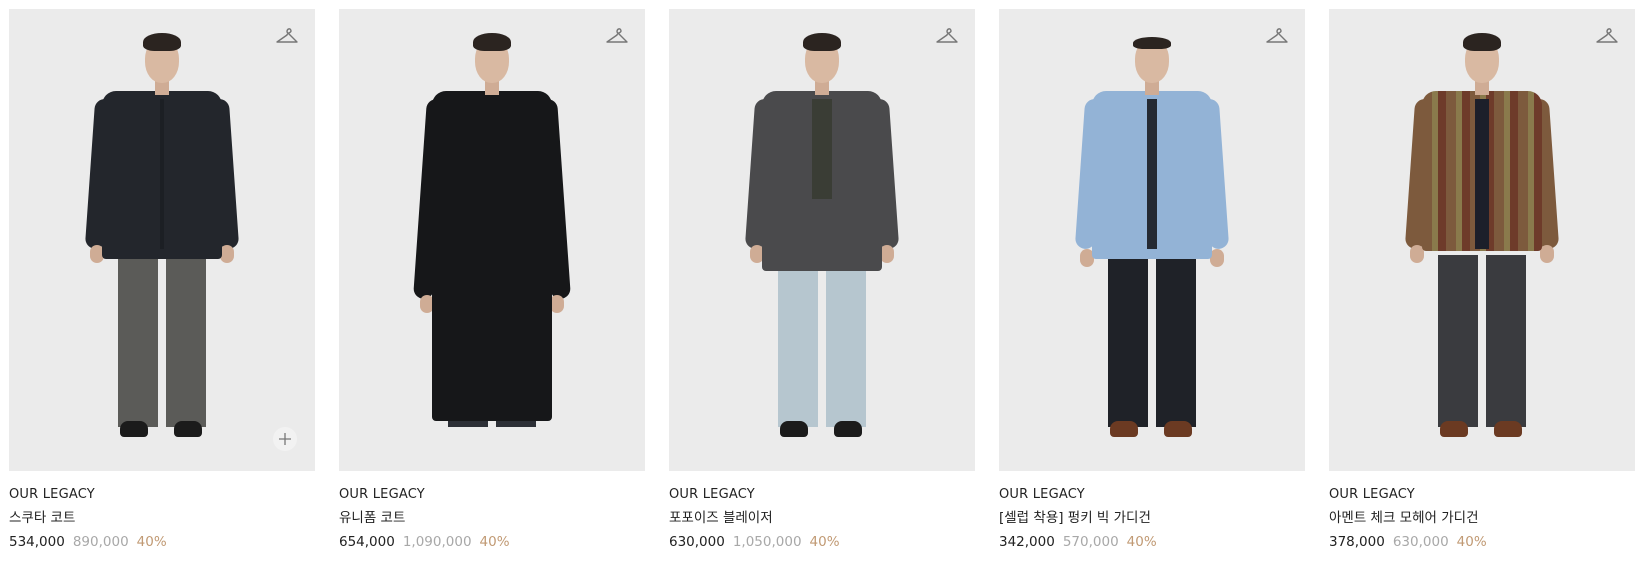 Image resolution: width=1640 pixels, height=563 pixels. I want to click on sale-price: 654,000, so click(367, 542).